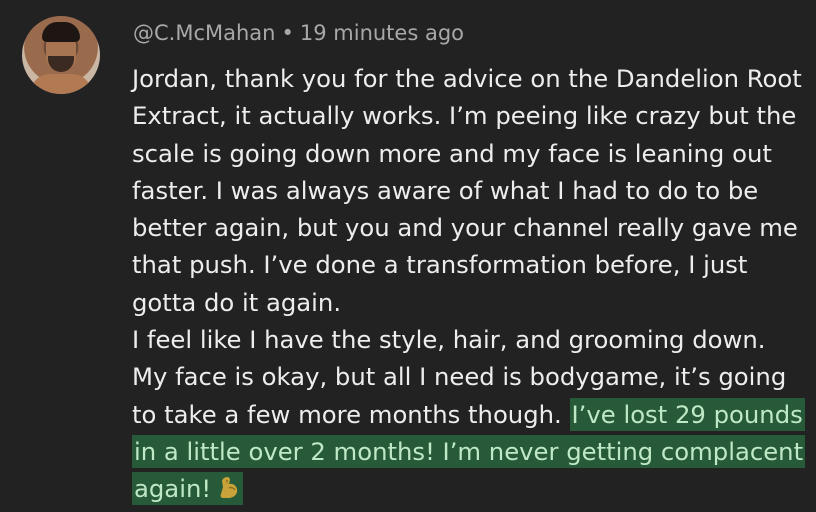  I want to click on avatar, so click(61, 55).